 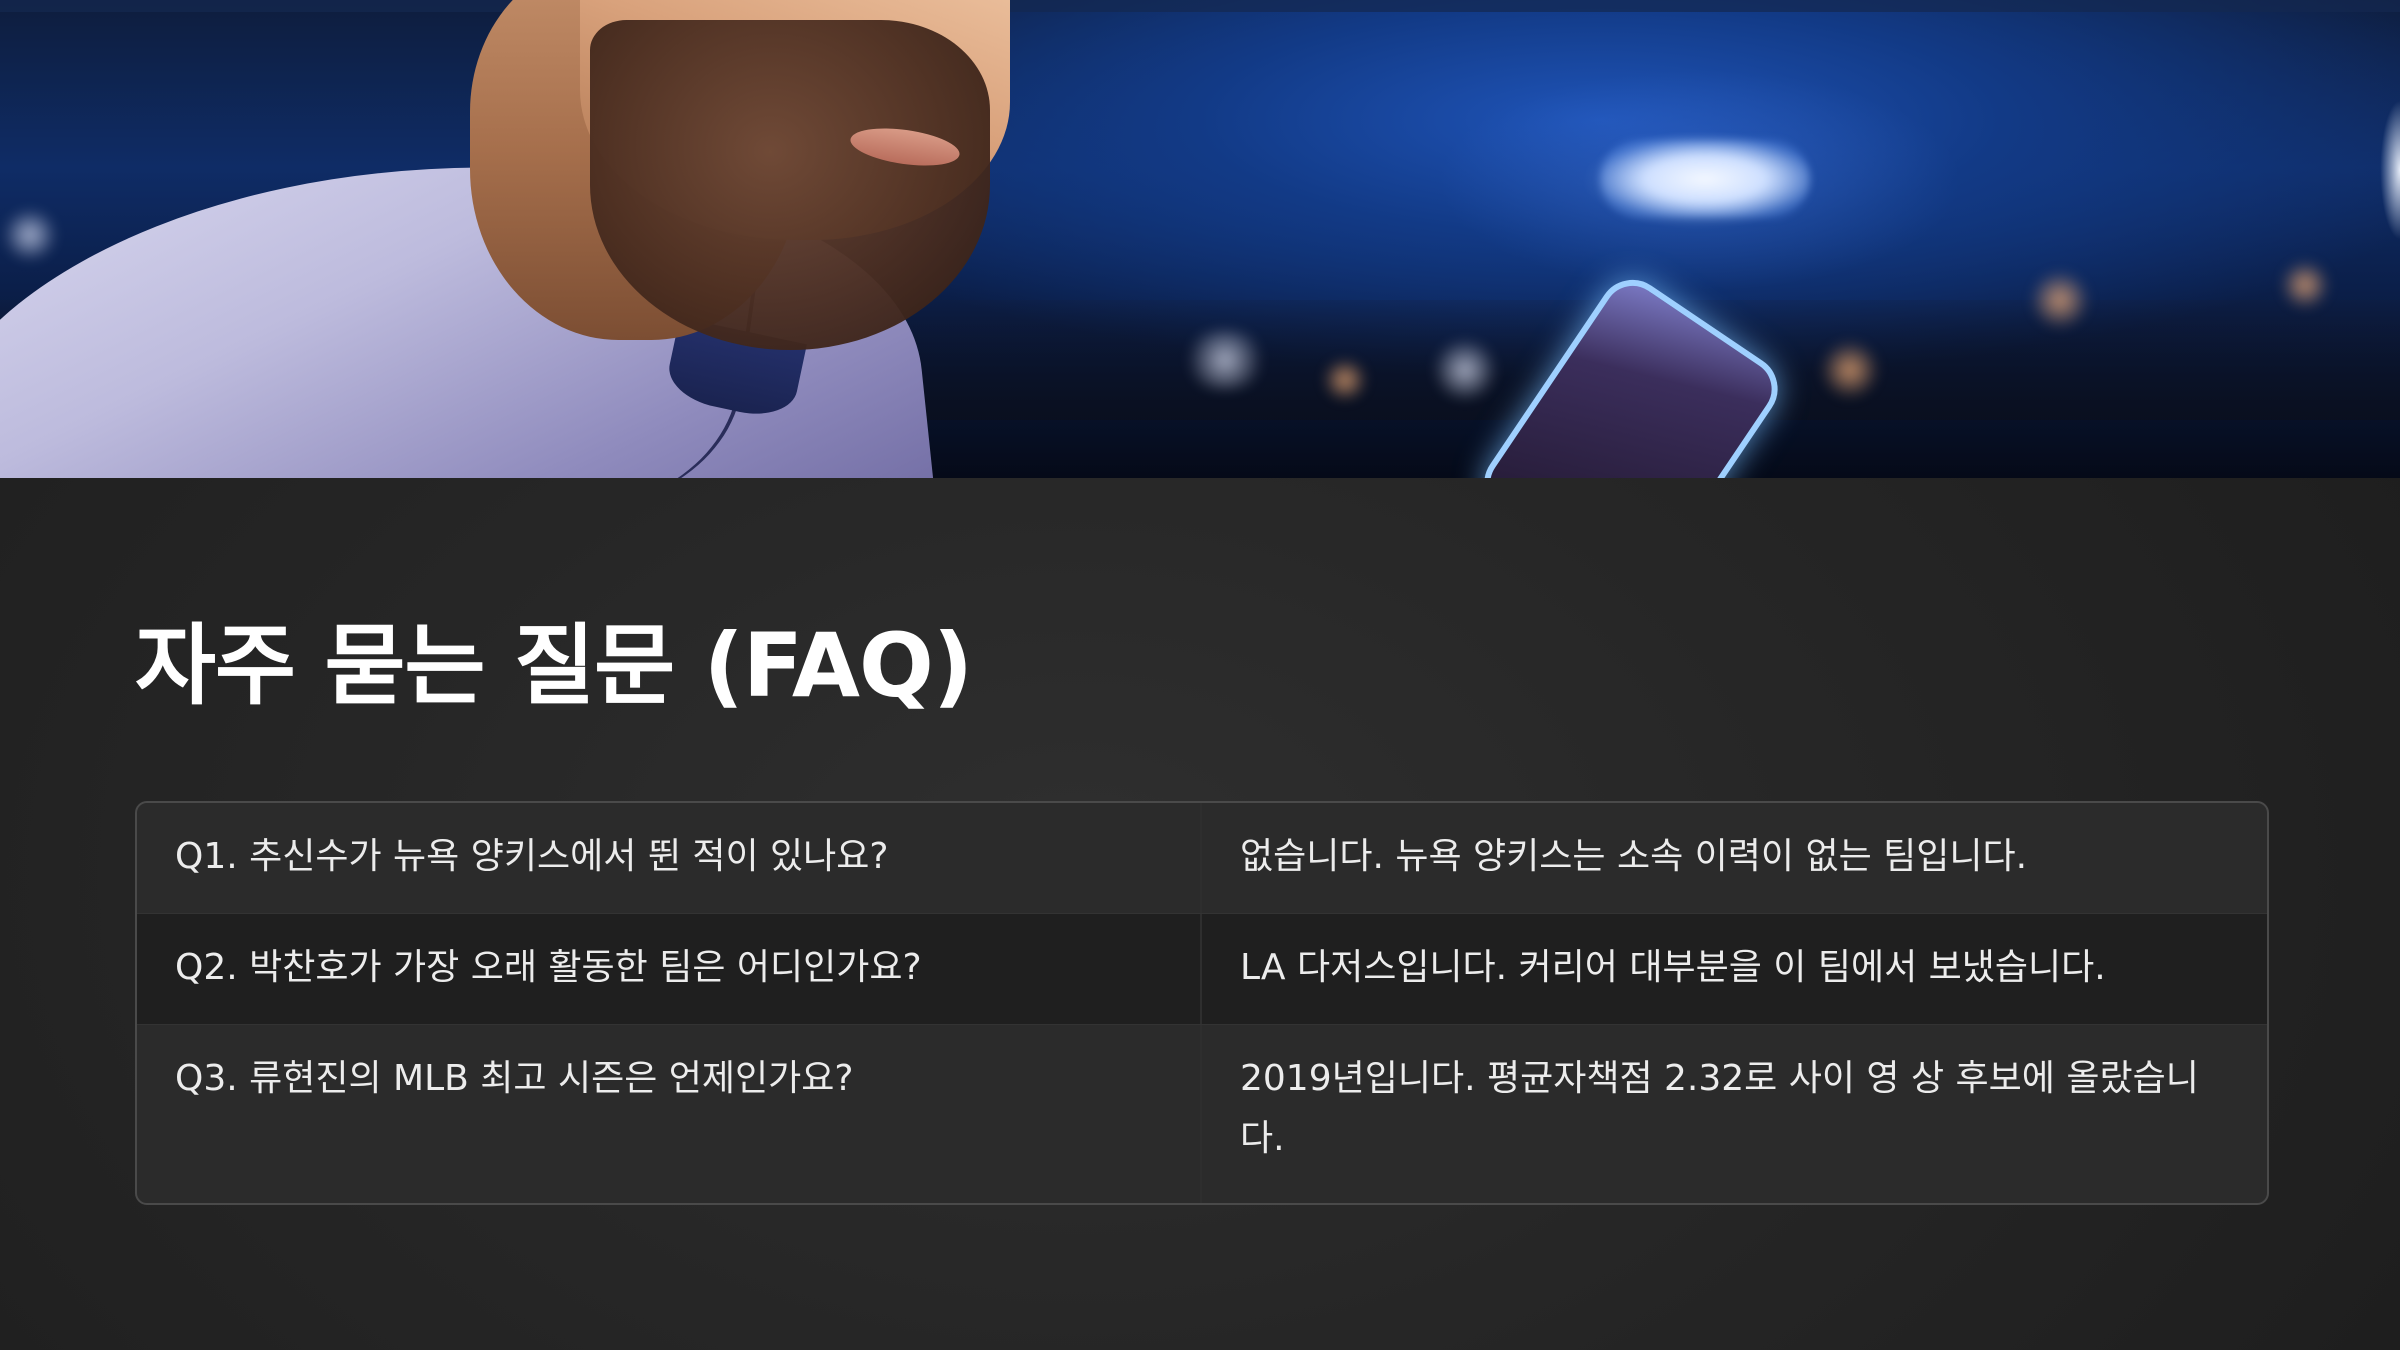 What do you see at coordinates (669, 858) in the screenshot?
I see `faq-question: Q1. 추신수가 뉴욕 양키스에서 뛴 적이 있나요?` at bounding box center [669, 858].